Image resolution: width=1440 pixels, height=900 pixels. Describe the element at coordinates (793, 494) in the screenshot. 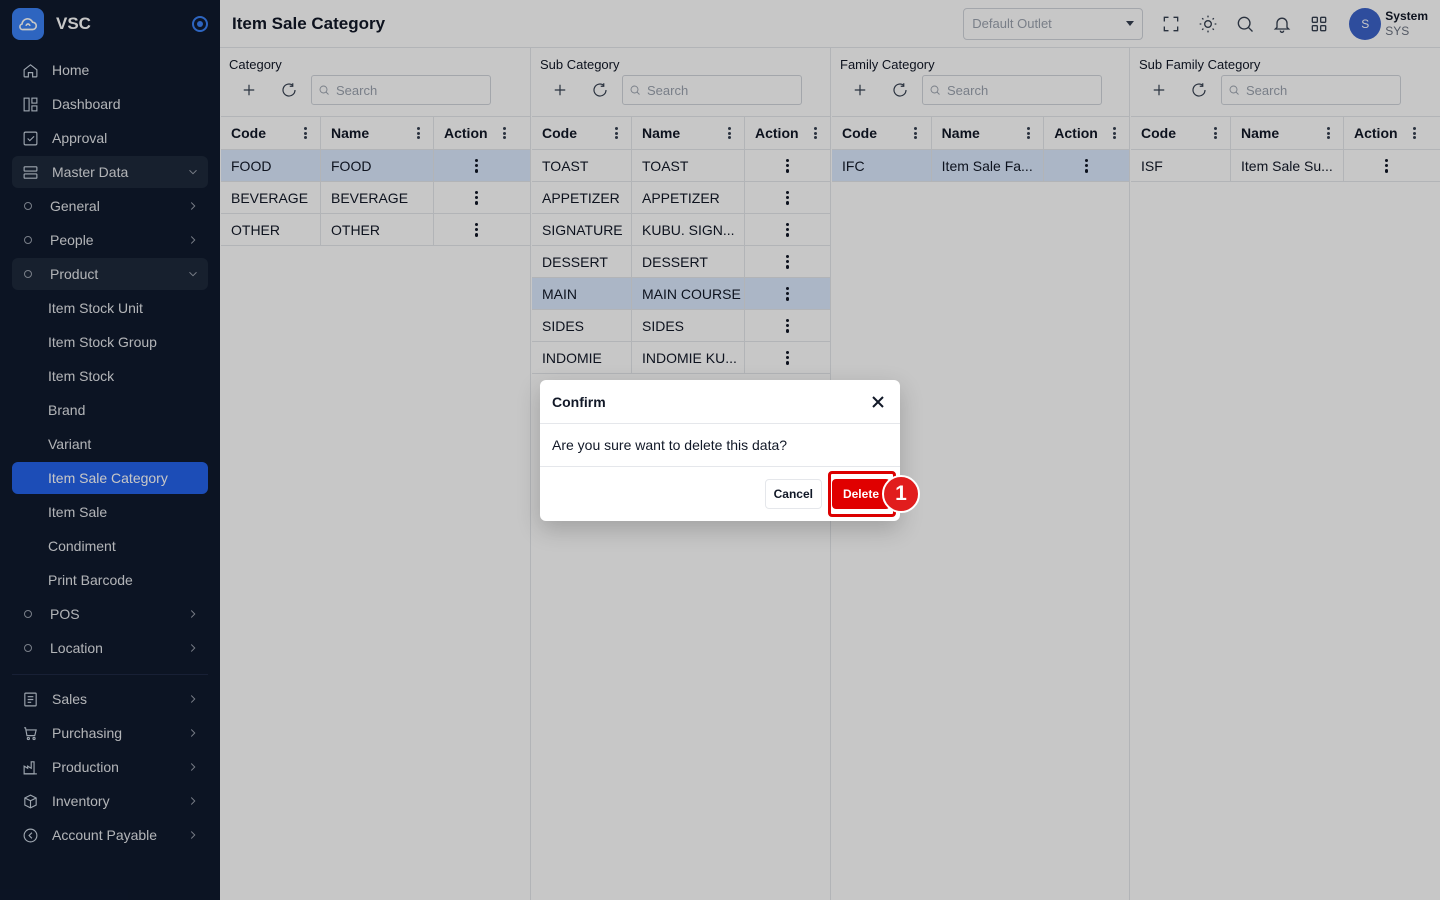

I see `cancel-button: Cancel` at that location.